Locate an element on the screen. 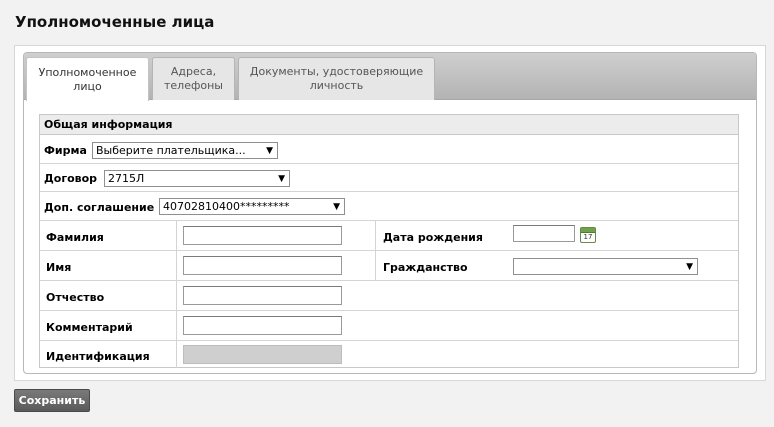  surname-row: Фамилия Дата рождения 17 is located at coordinates (389, 236).